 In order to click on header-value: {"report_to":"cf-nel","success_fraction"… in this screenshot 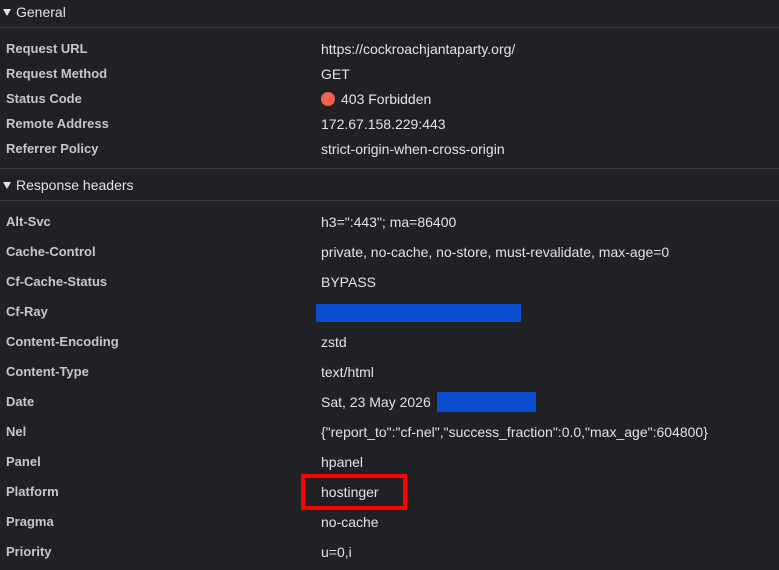, I will do `click(514, 431)`.